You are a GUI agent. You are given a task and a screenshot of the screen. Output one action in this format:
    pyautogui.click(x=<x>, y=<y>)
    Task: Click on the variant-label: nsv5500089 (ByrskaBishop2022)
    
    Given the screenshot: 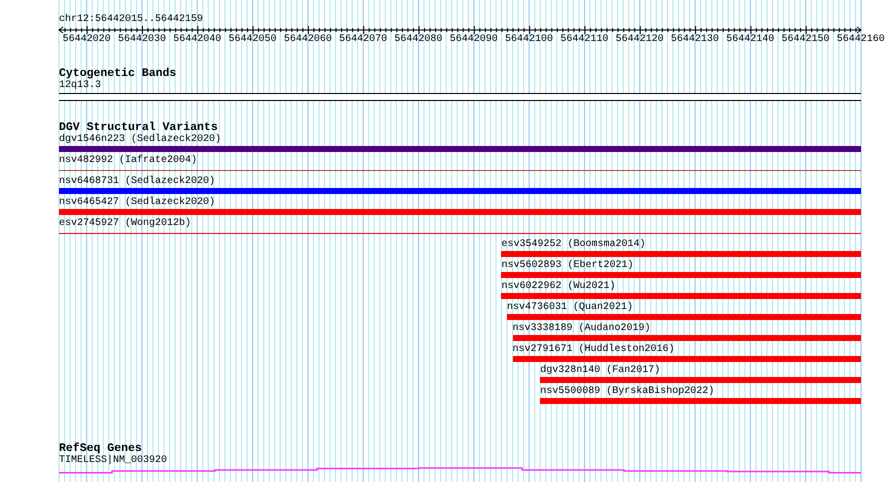 What is the action you would take?
    pyautogui.click(x=627, y=392)
    